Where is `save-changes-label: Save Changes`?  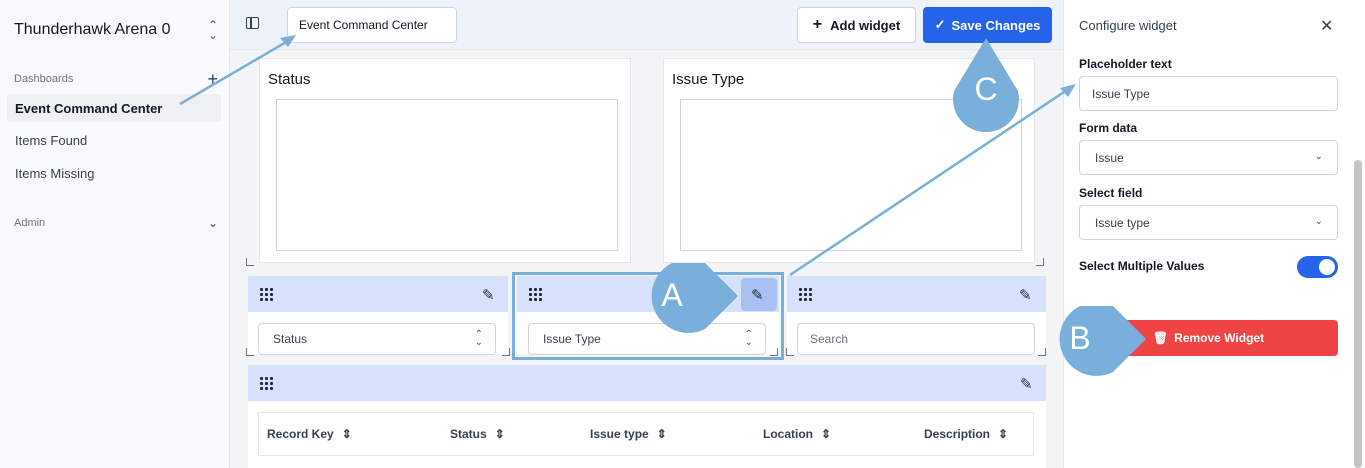 save-changes-label: Save Changes is located at coordinates (996, 25).